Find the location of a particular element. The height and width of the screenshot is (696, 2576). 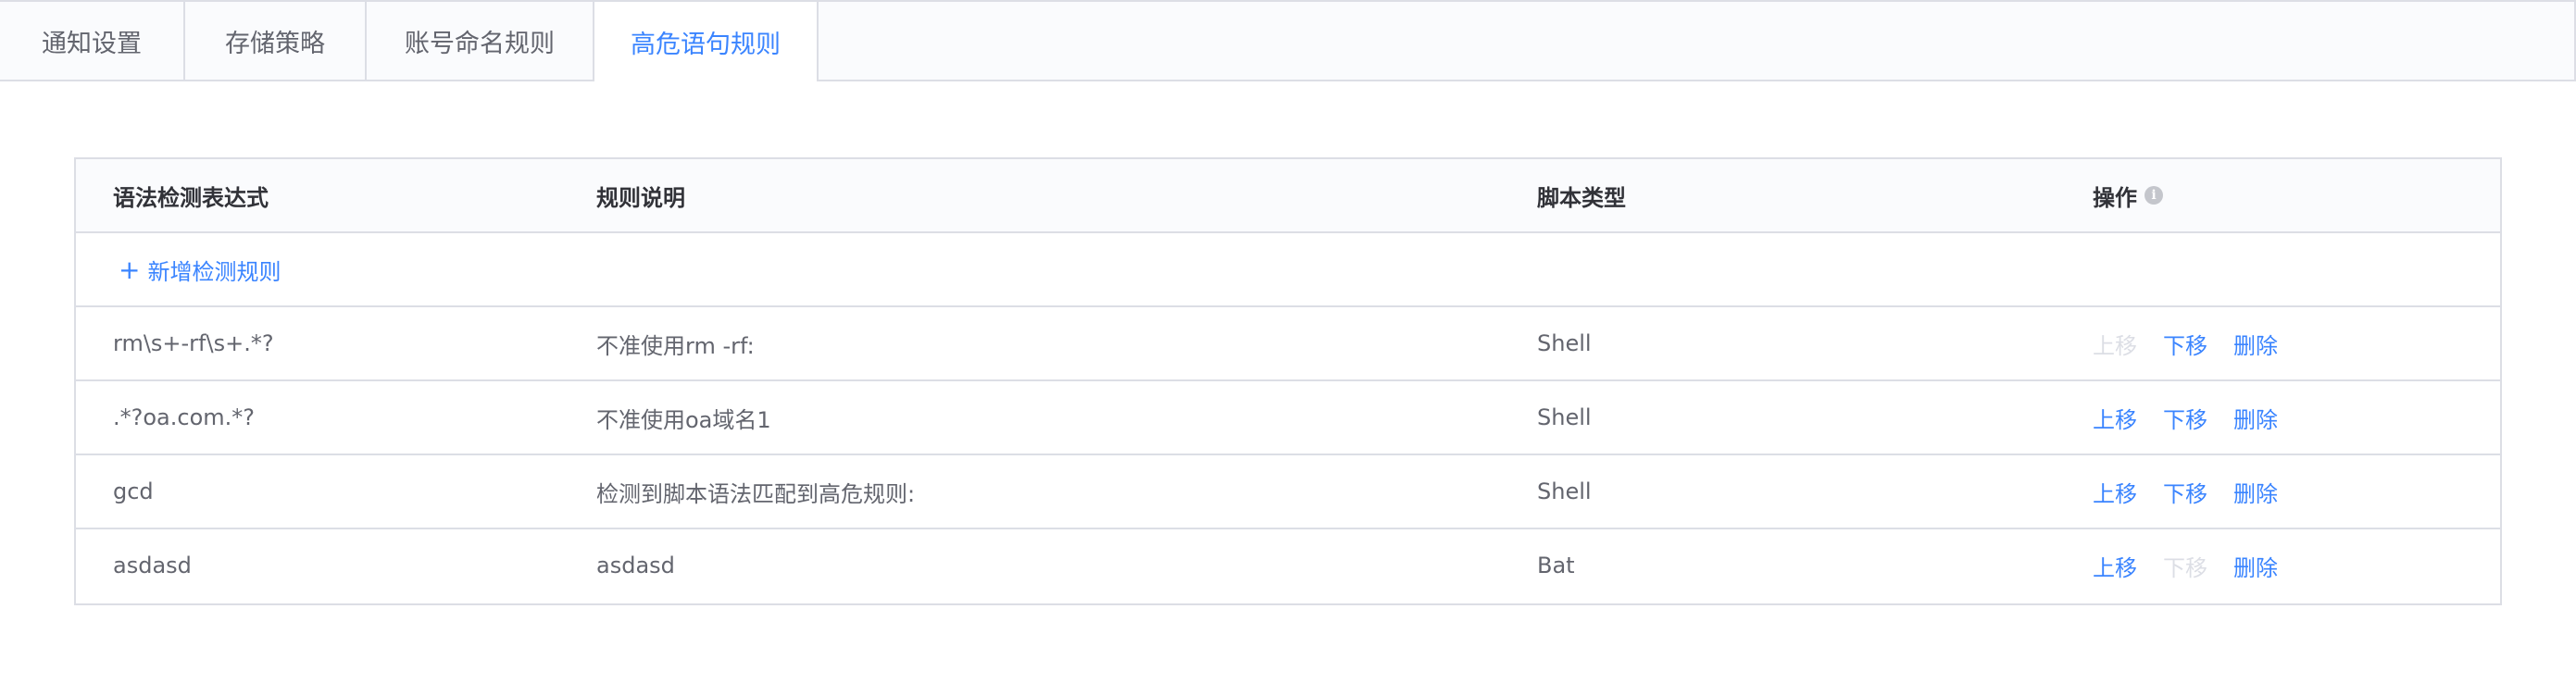

header-actions-label: 操作 is located at coordinates (2115, 197).